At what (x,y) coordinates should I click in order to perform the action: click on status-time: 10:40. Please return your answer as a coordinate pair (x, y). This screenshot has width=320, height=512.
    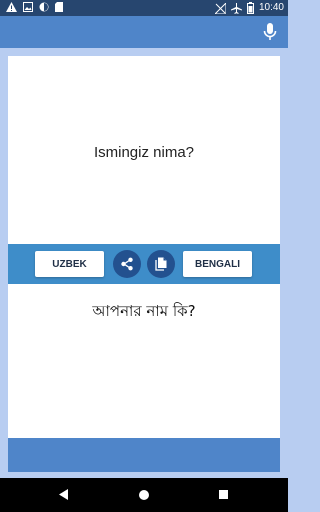
    Looking at the image, I should click on (271, 7).